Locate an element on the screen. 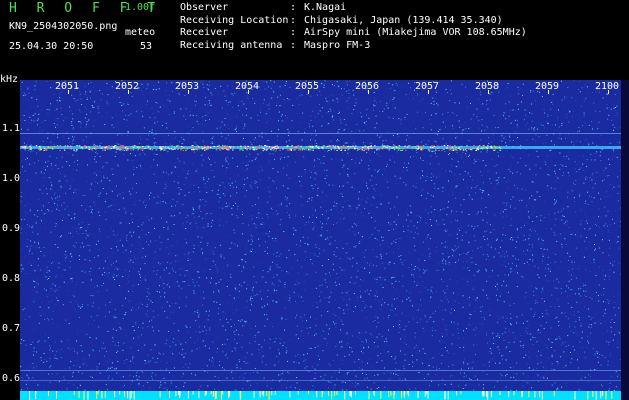 The width and height of the screenshot is (629, 400). freq-tick-label: 0.7 is located at coordinates (11, 328).